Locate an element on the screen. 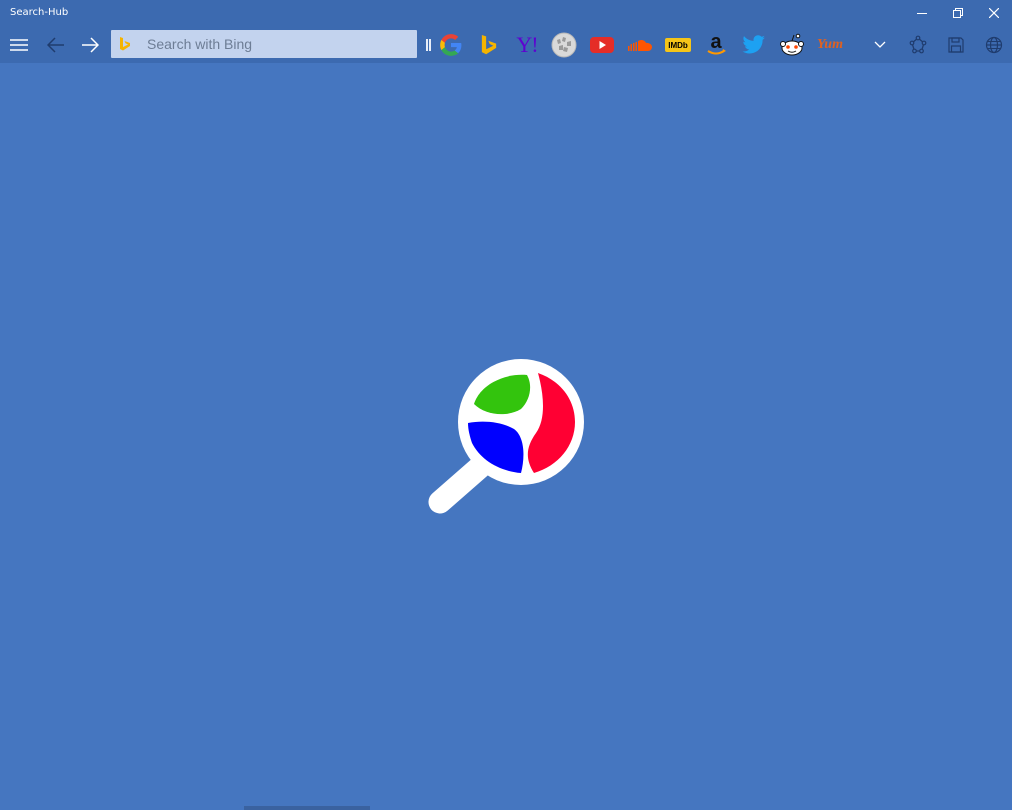  globe-icon is located at coordinates (994, 44).